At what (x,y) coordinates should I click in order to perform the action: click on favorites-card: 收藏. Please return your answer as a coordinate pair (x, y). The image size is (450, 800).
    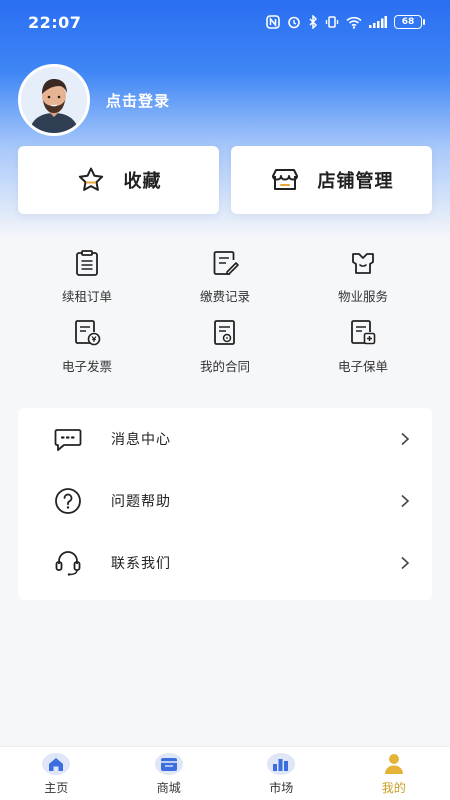
    Looking at the image, I should click on (118, 180).